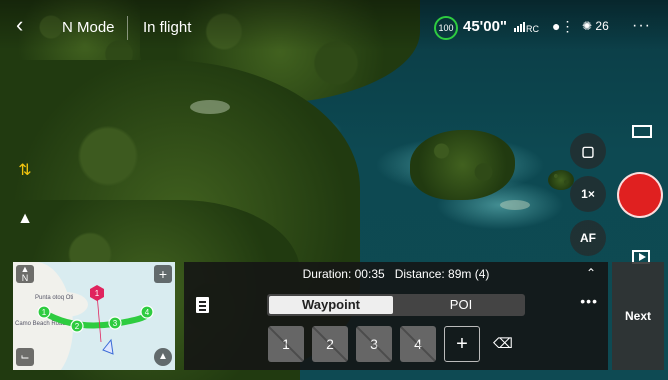  I want to click on takeoff-landing-icon: ▲, so click(25, 219).